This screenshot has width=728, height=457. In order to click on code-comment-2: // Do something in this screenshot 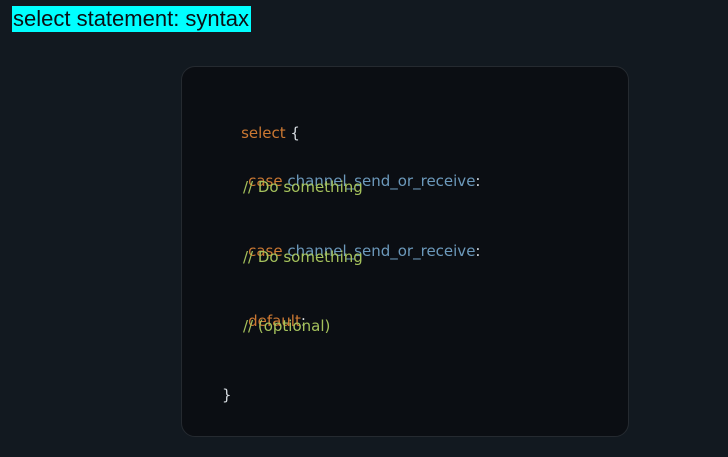, I will do `click(303, 257)`.